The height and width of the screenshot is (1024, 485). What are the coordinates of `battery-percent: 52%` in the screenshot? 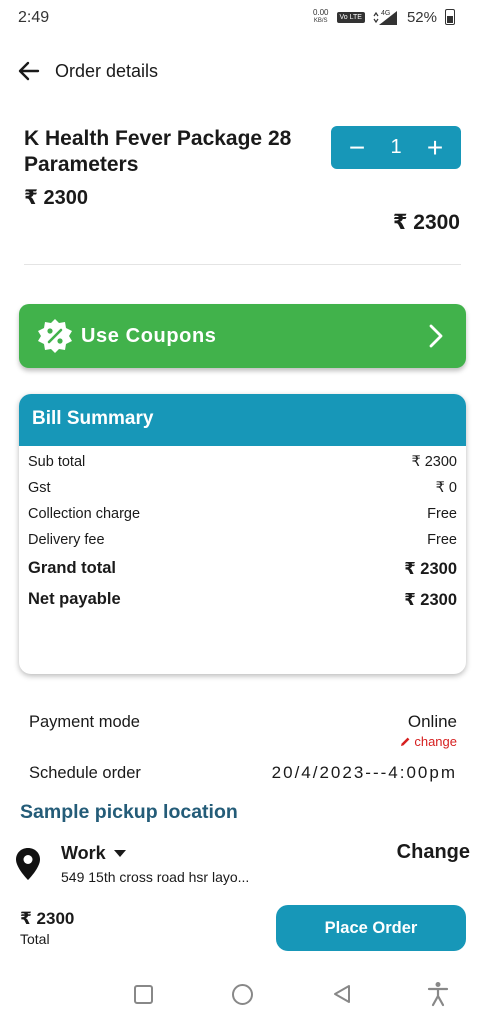 It's located at (421, 17).